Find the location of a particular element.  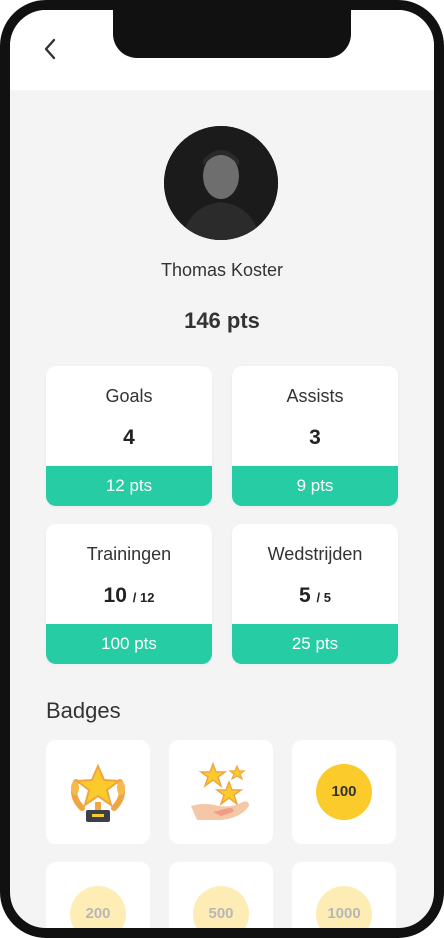

stat-card-goals: Goals 4 12 pts is located at coordinates (129, 436).